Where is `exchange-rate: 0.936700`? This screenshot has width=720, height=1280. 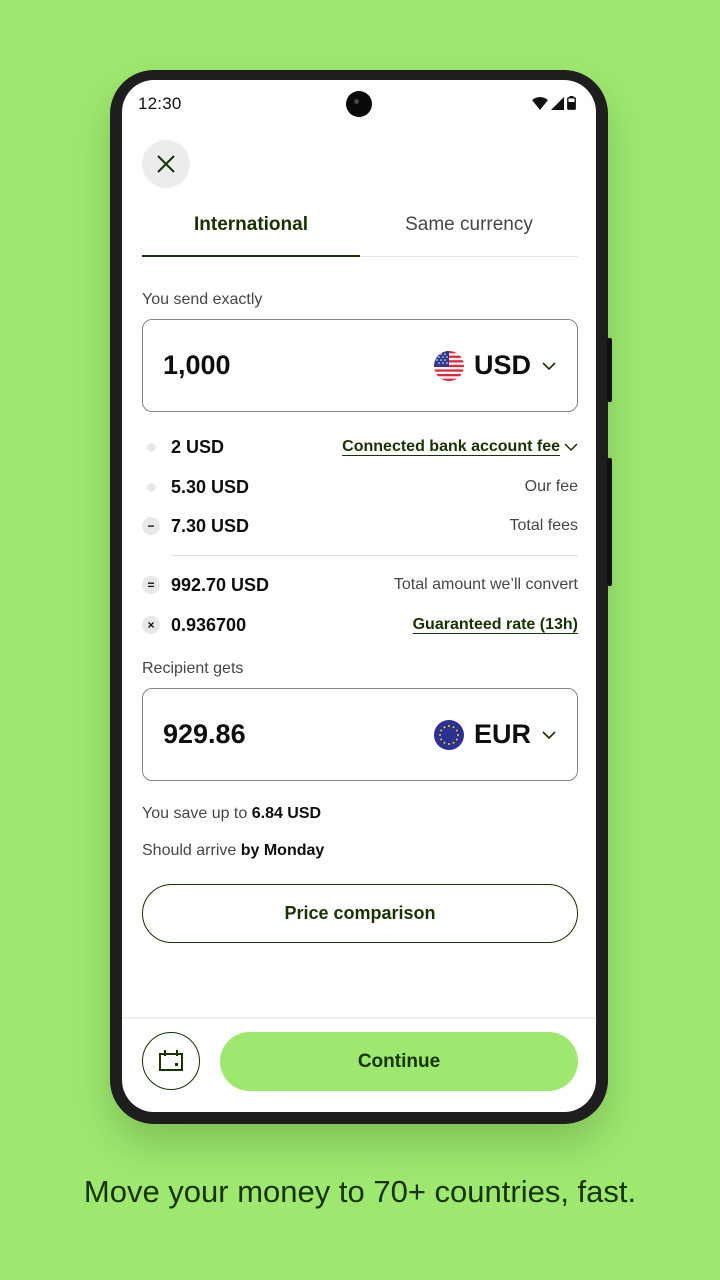 exchange-rate: 0.936700 is located at coordinates (209, 624).